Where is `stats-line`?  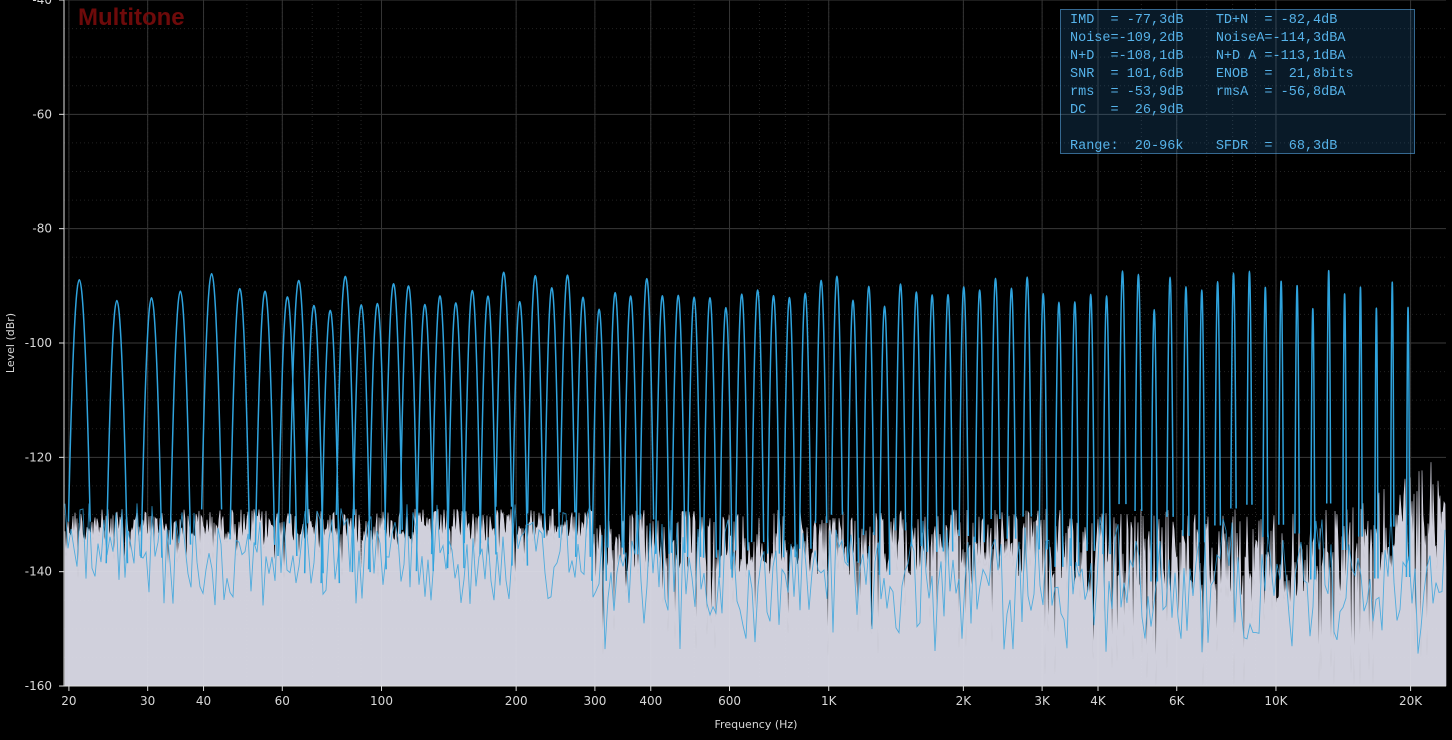 stats-line is located at coordinates (1242, 129).